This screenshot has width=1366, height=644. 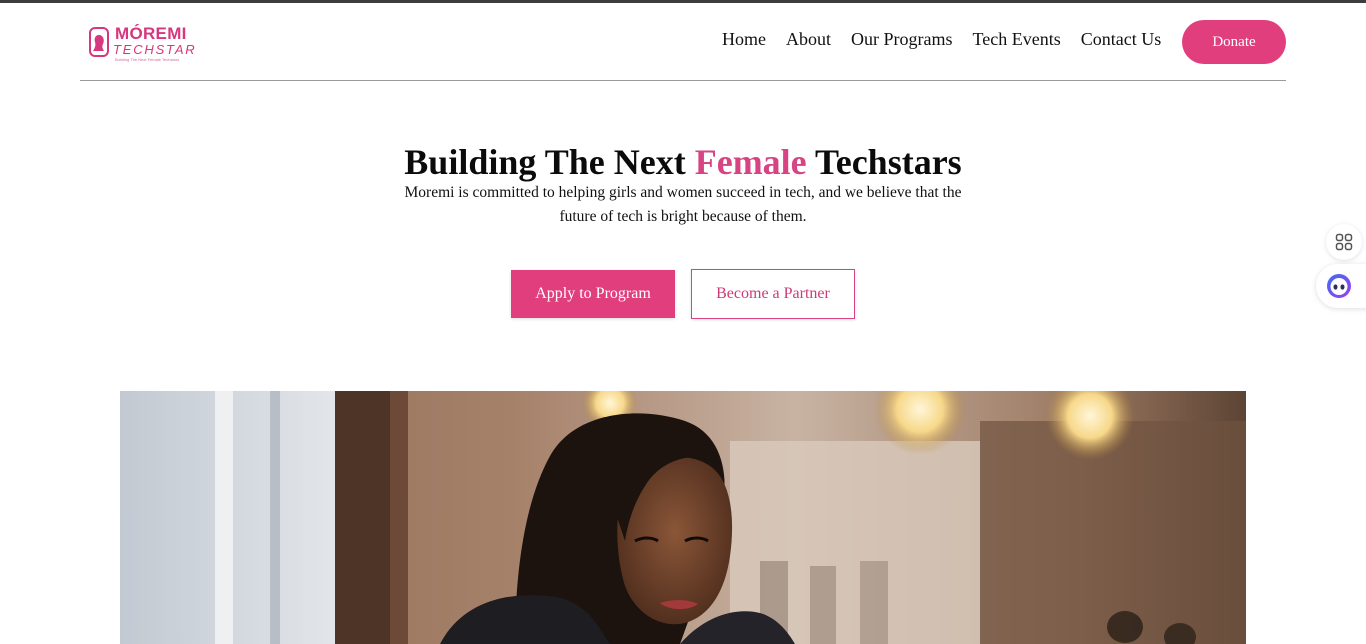 What do you see at coordinates (549, 162) in the screenshot?
I see `hero-title-start: Building The Next` at bounding box center [549, 162].